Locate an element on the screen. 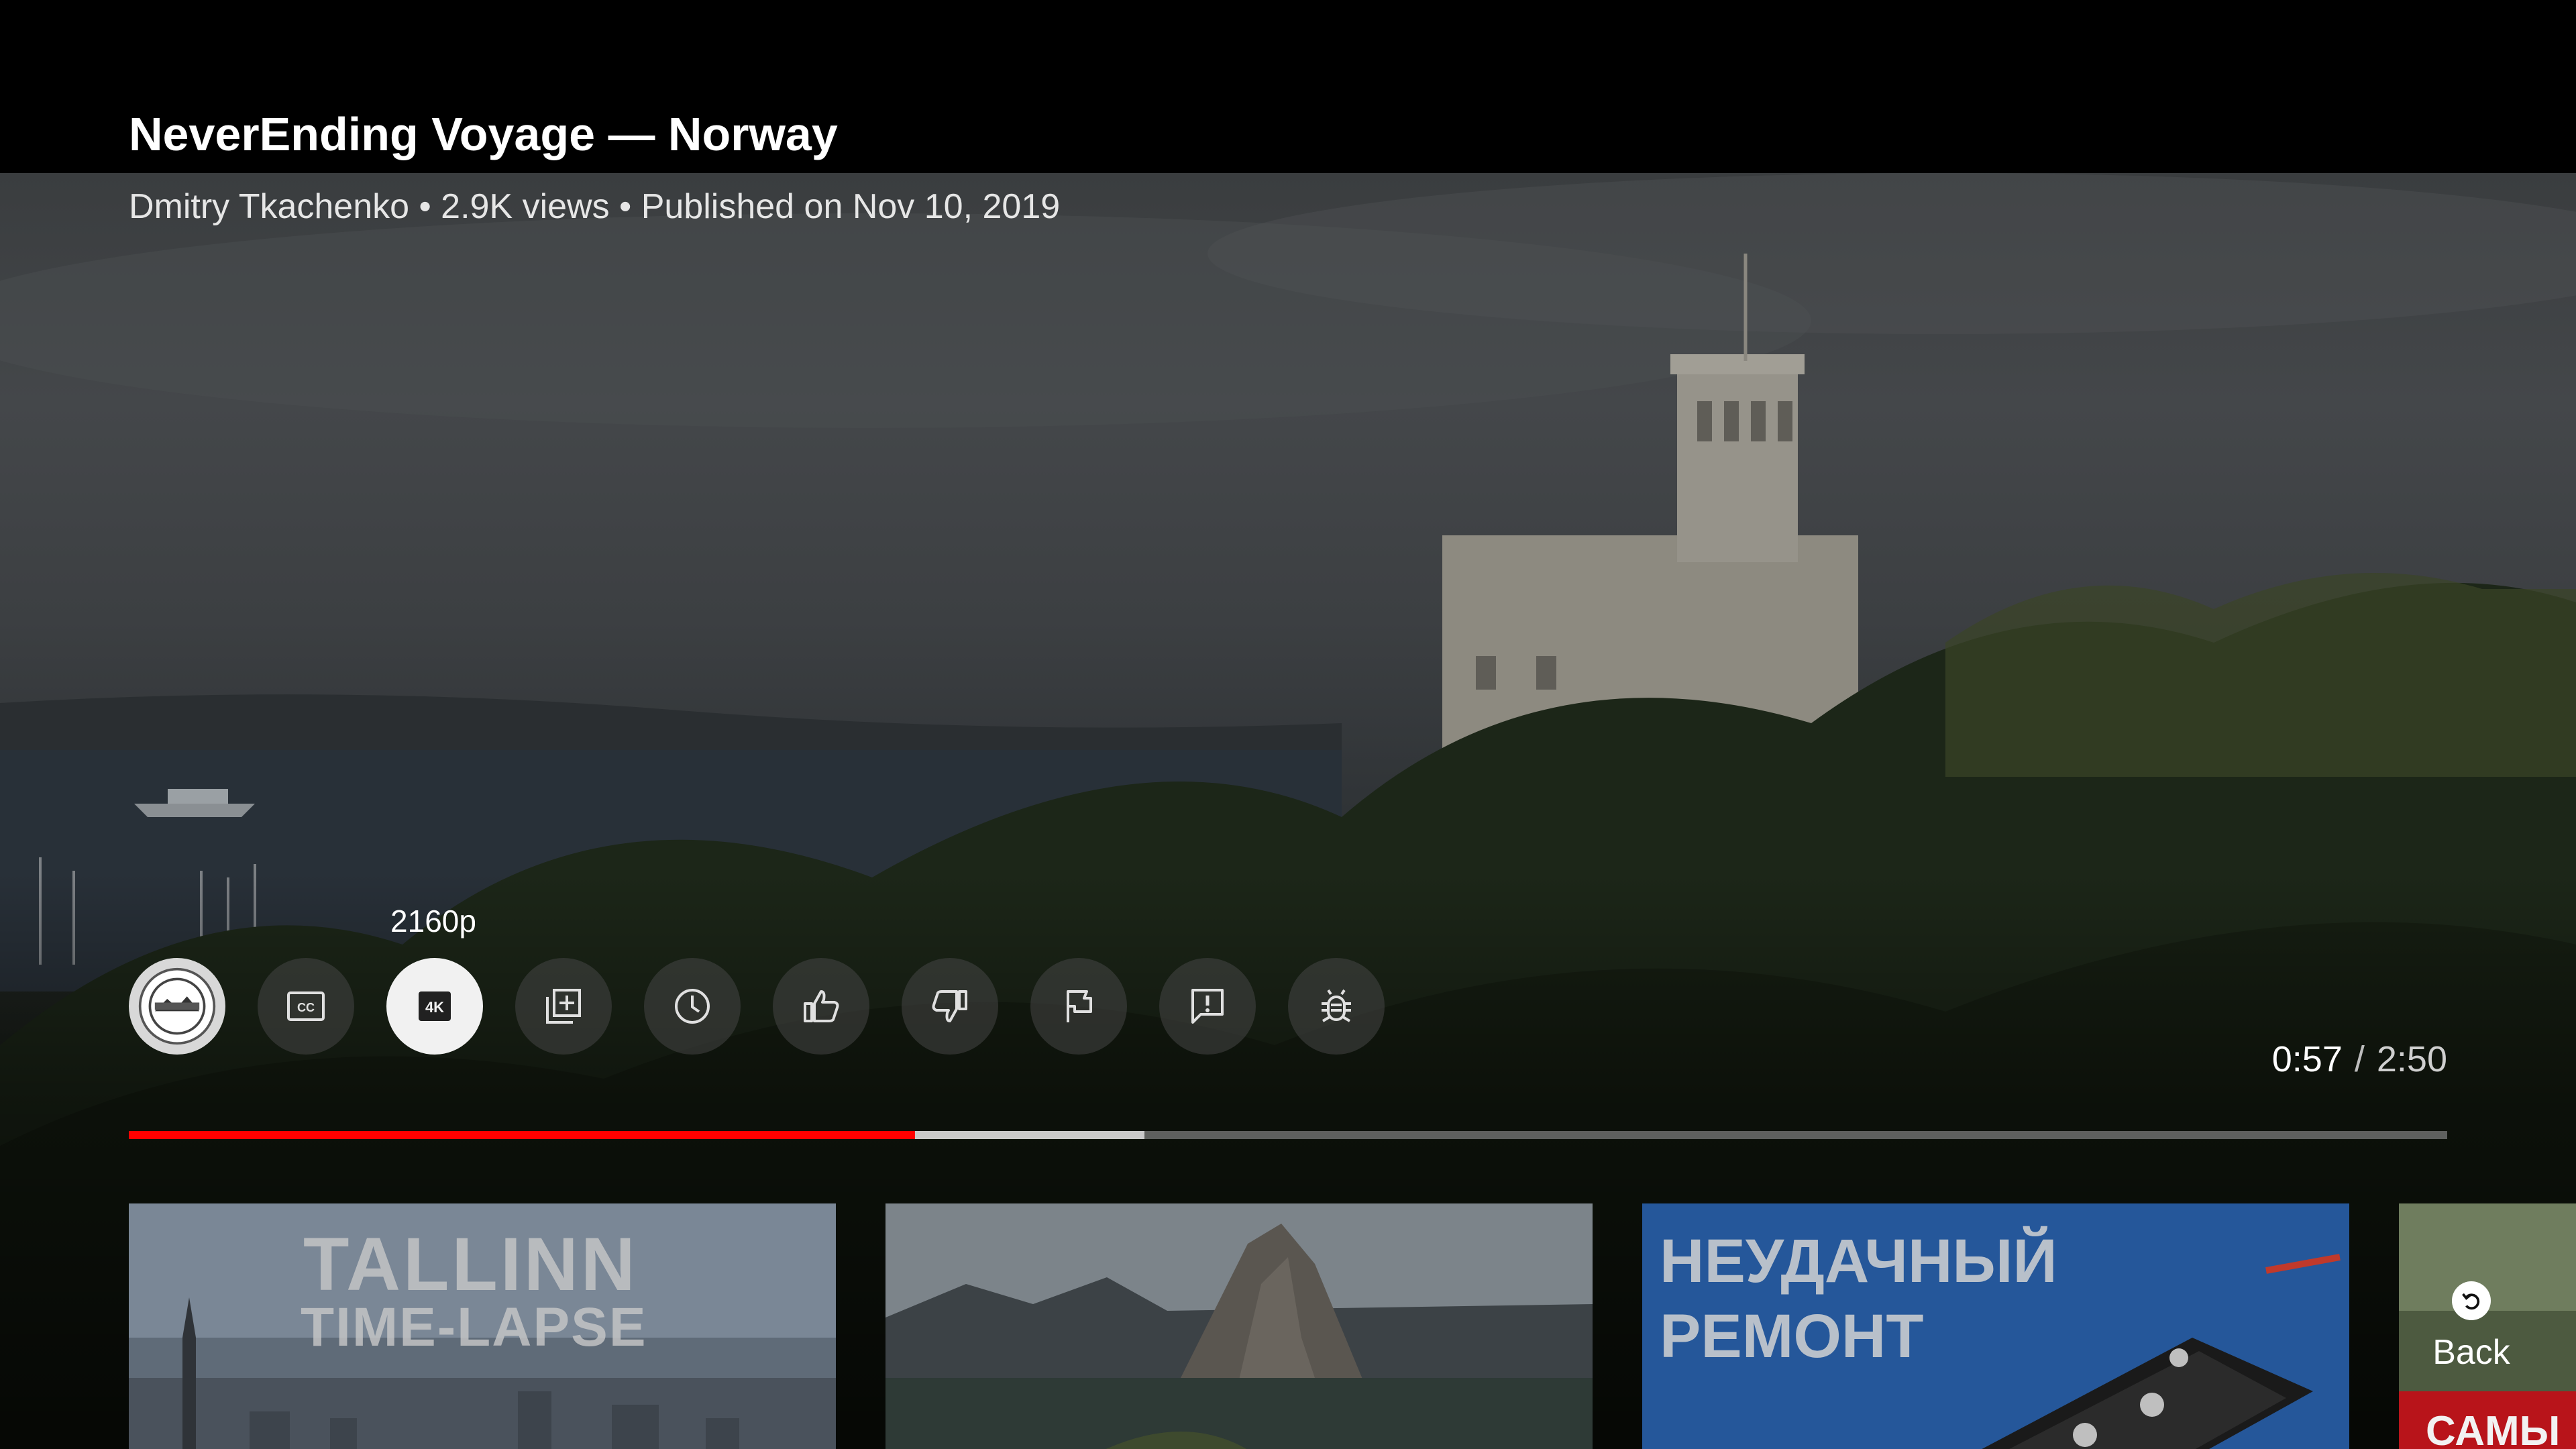 The width and height of the screenshot is (2576, 1449). time-readout: 0:57 / 2:50 is located at coordinates (2359, 1059).